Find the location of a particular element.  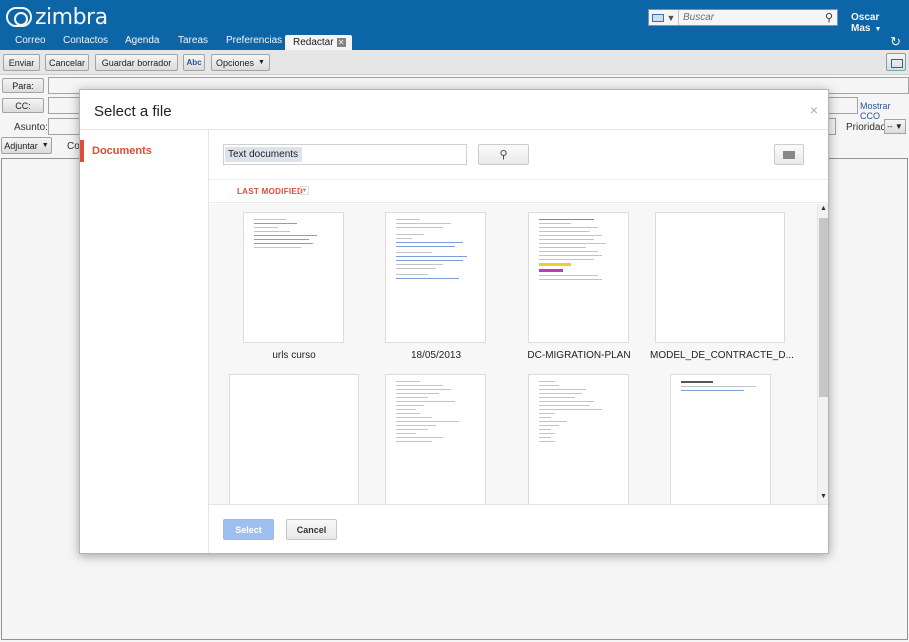

list-view-button is located at coordinates (789, 154).